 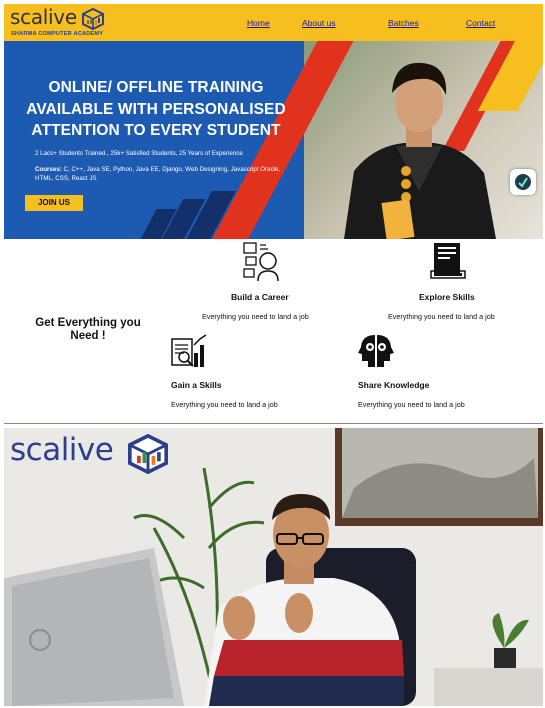 What do you see at coordinates (420, 150) in the screenshot?
I see `student-photo` at bounding box center [420, 150].